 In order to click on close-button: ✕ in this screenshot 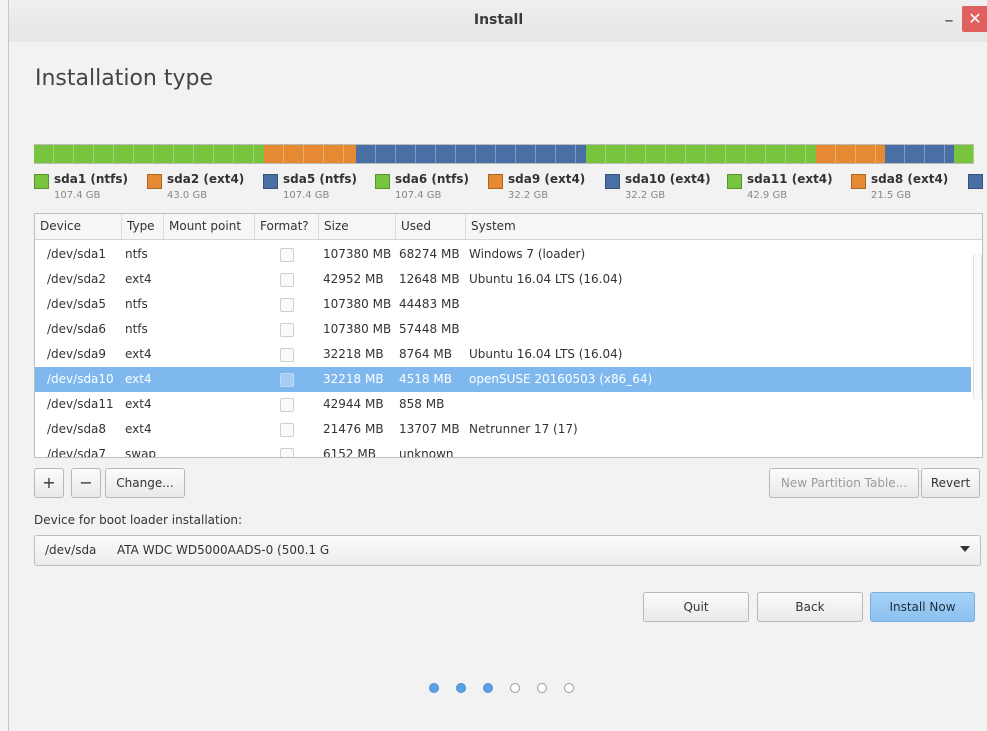, I will do `click(974, 19)`.